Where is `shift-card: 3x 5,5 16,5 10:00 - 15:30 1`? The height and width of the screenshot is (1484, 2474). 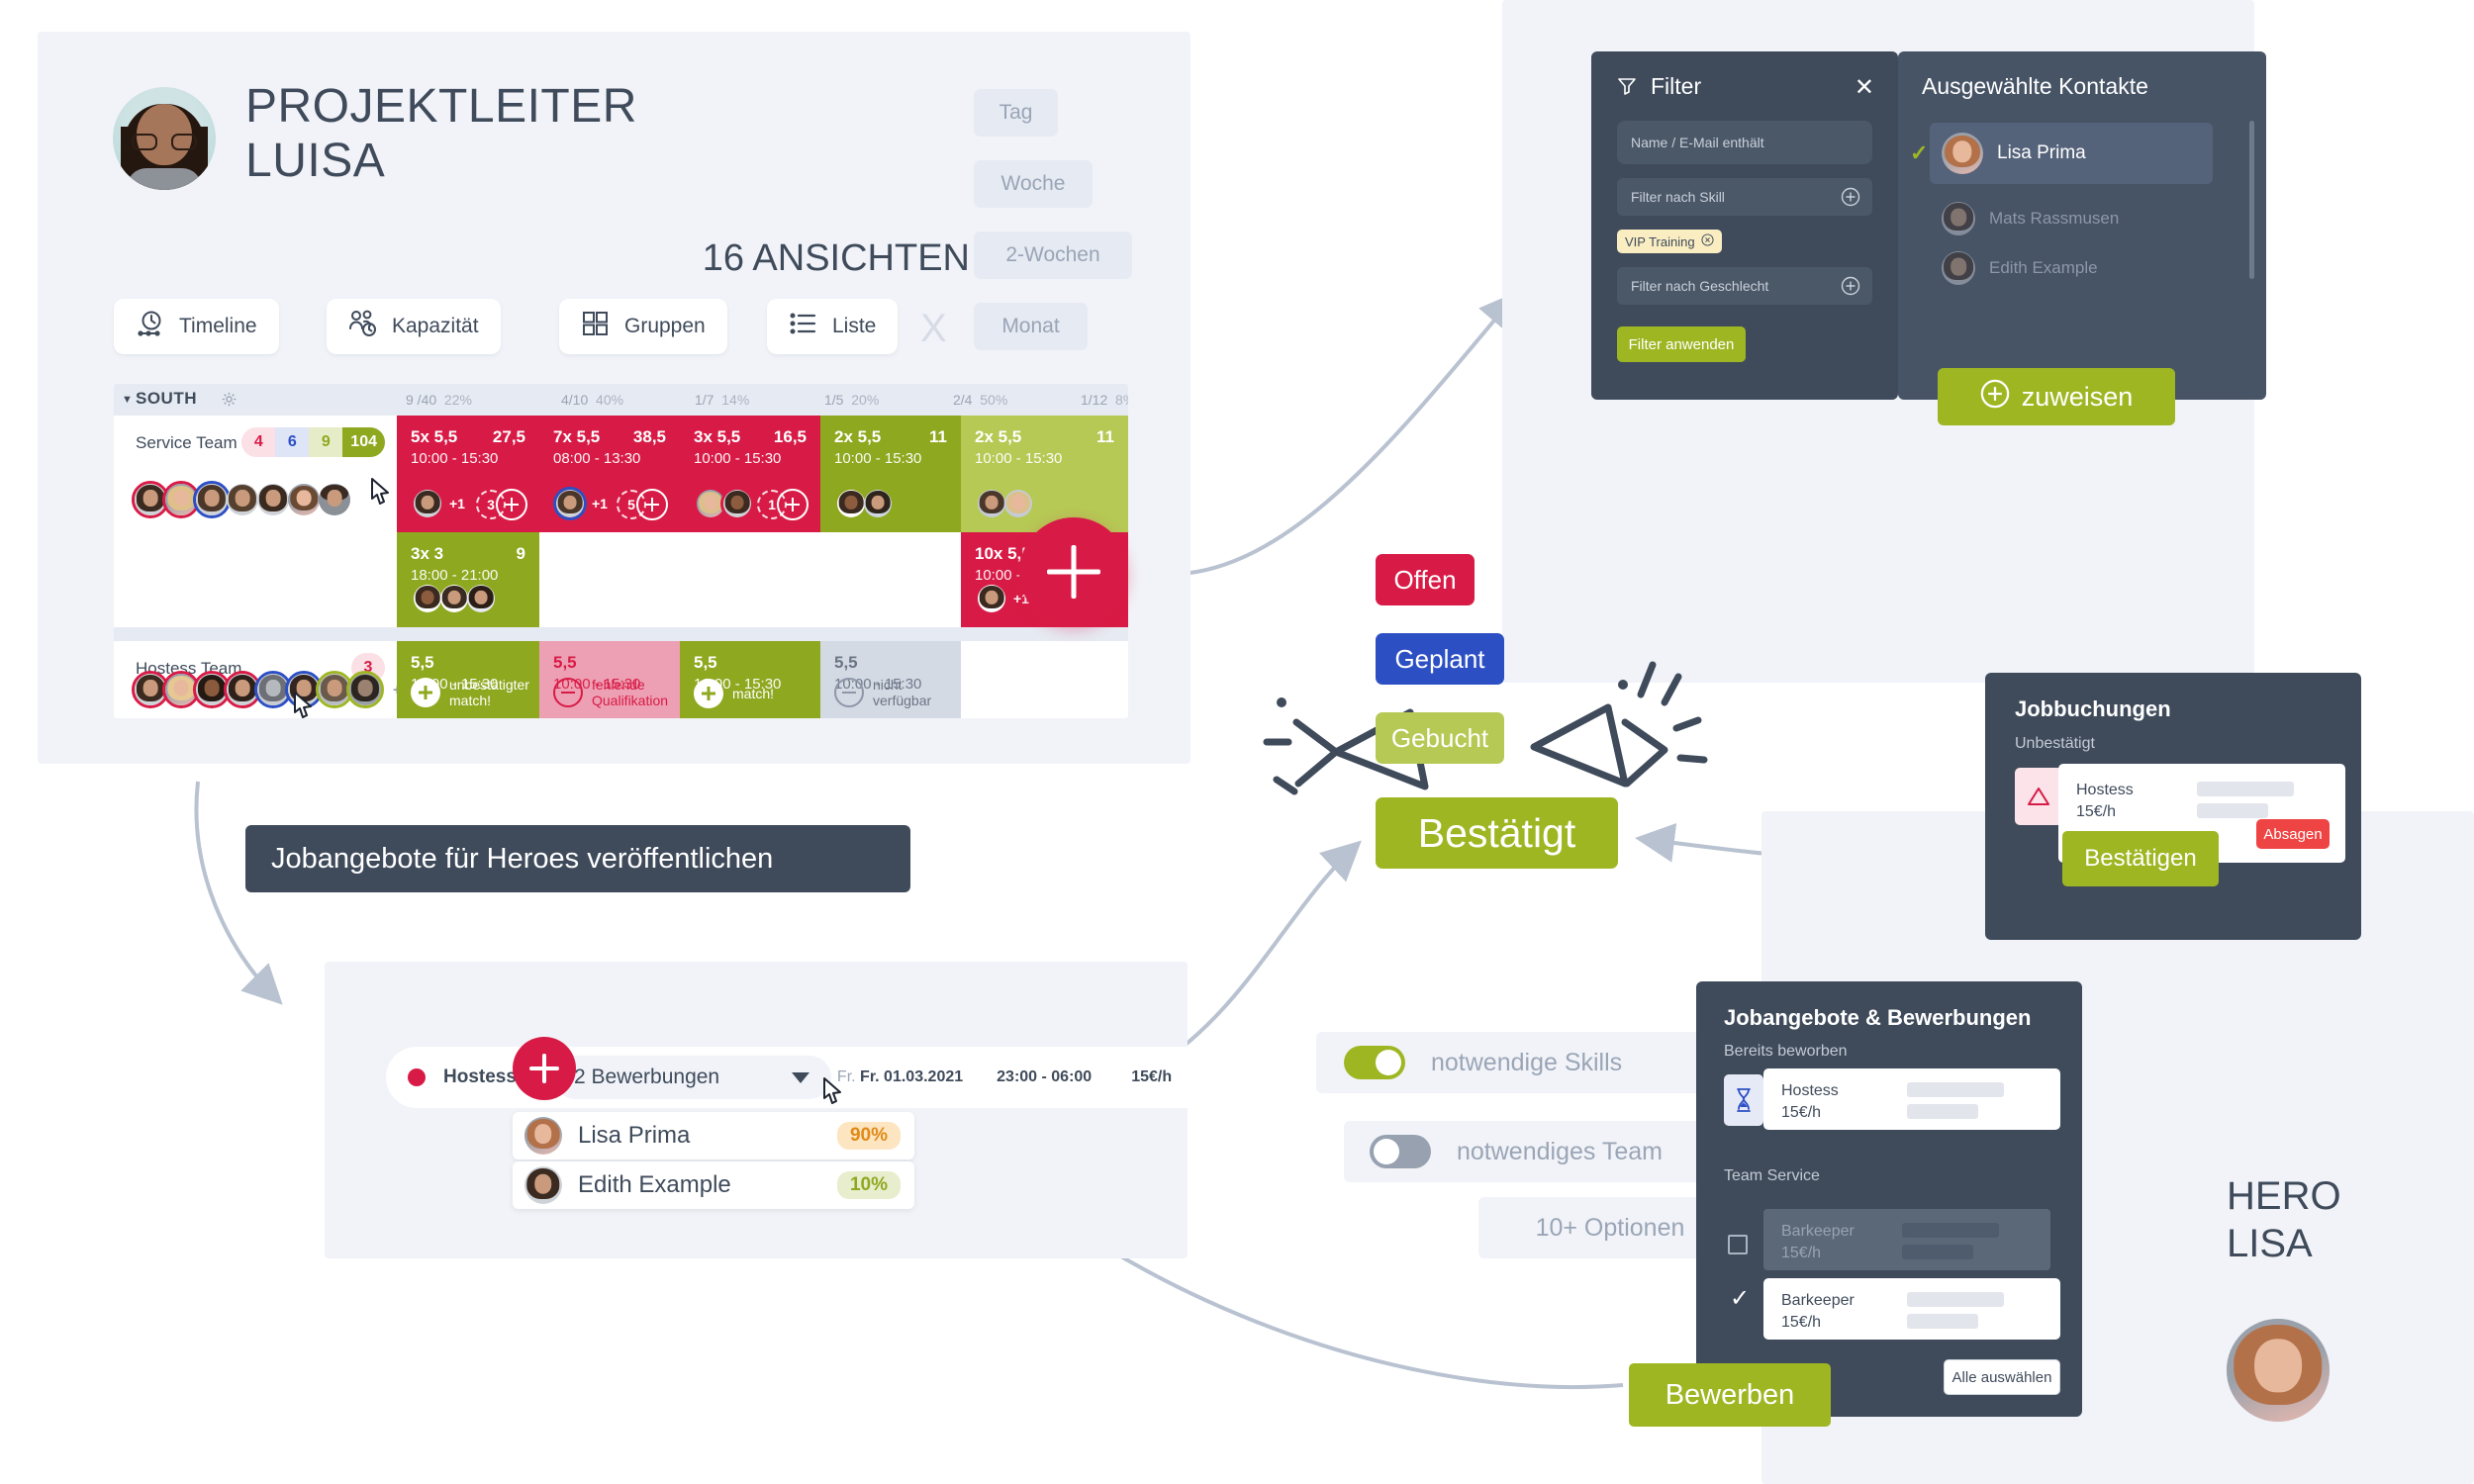 shift-card: 3x 5,5 16,5 10:00 - 15:30 1 is located at coordinates (750, 474).